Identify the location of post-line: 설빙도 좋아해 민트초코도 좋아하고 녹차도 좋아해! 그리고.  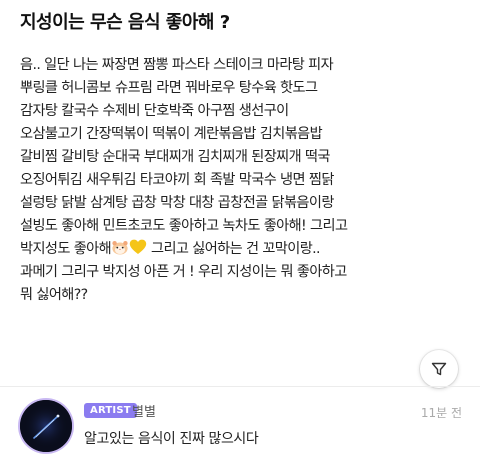
(184, 226).